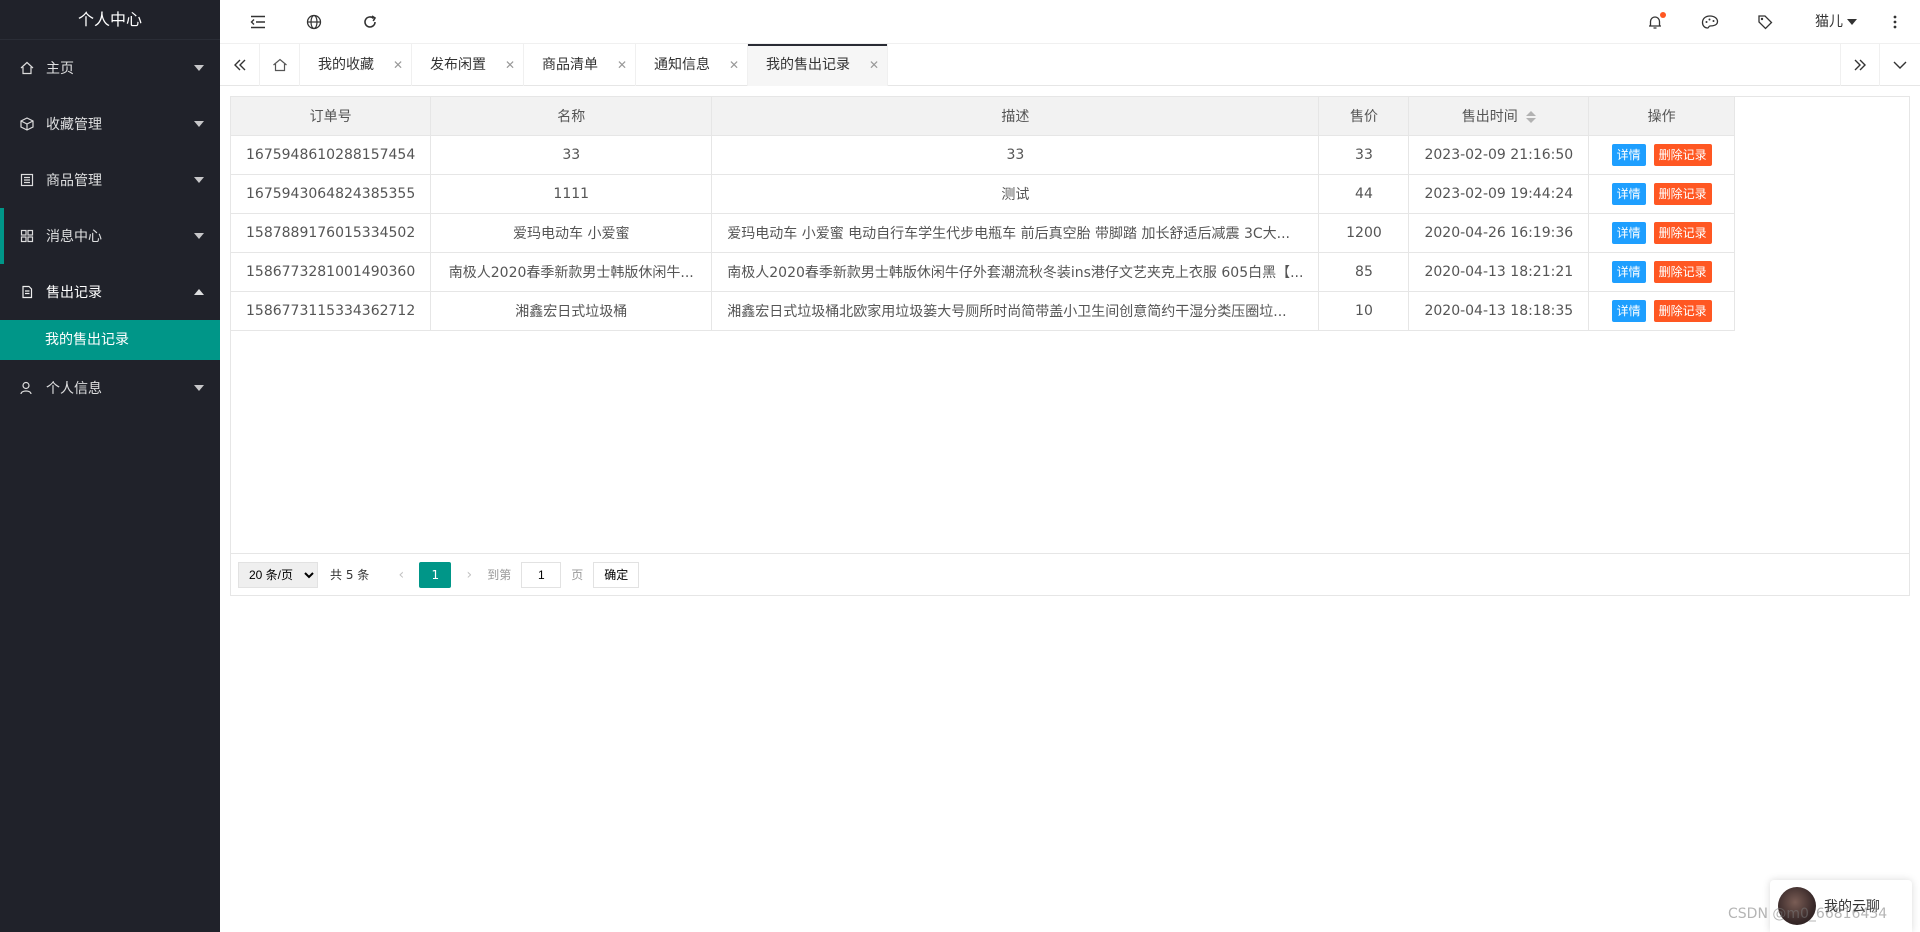  I want to click on sidebar-item-label: 主页, so click(60, 69).